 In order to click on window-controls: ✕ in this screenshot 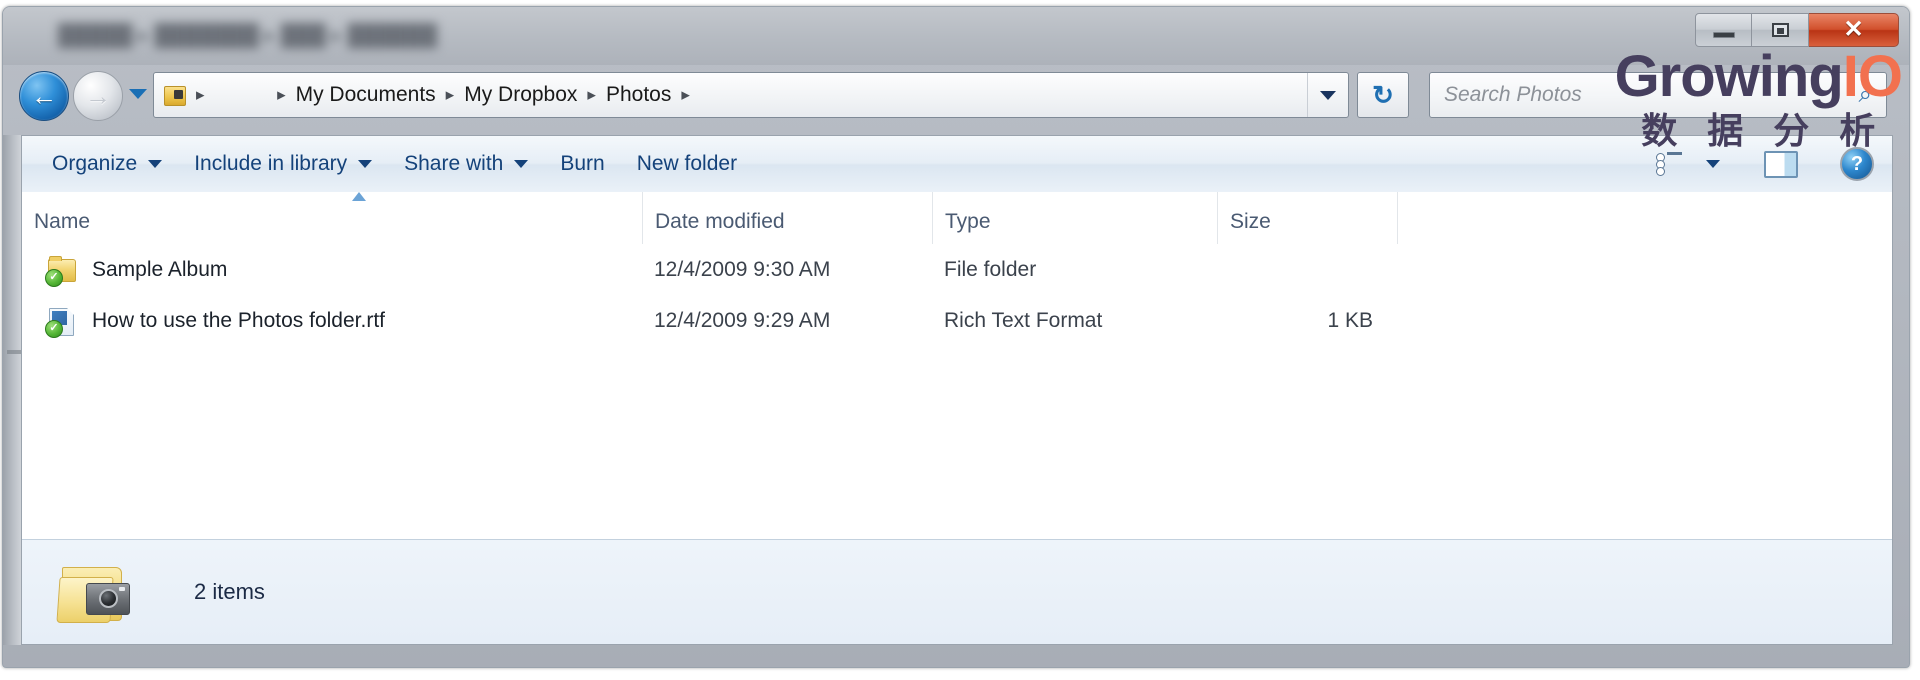, I will do `click(1797, 30)`.